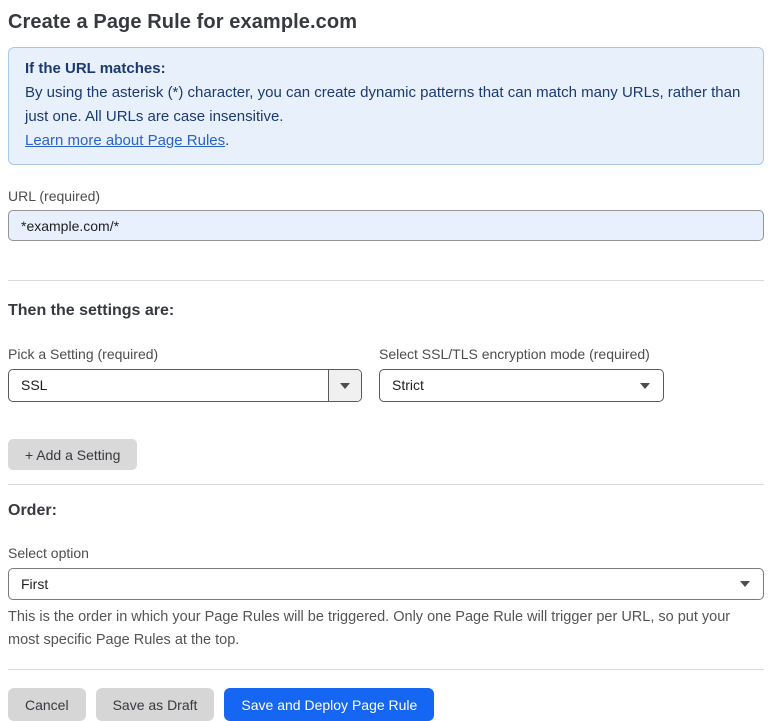 The image size is (772, 721). Describe the element at coordinates (91, 310) in the screenshot. I see `settings-section-heading: Then the settings are:` at that location.